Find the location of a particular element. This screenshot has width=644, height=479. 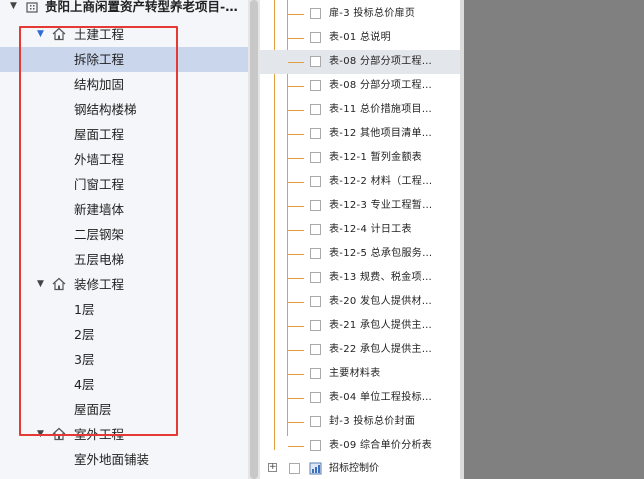

report-item: 主要材料表 is located at coordinates (360, 374).